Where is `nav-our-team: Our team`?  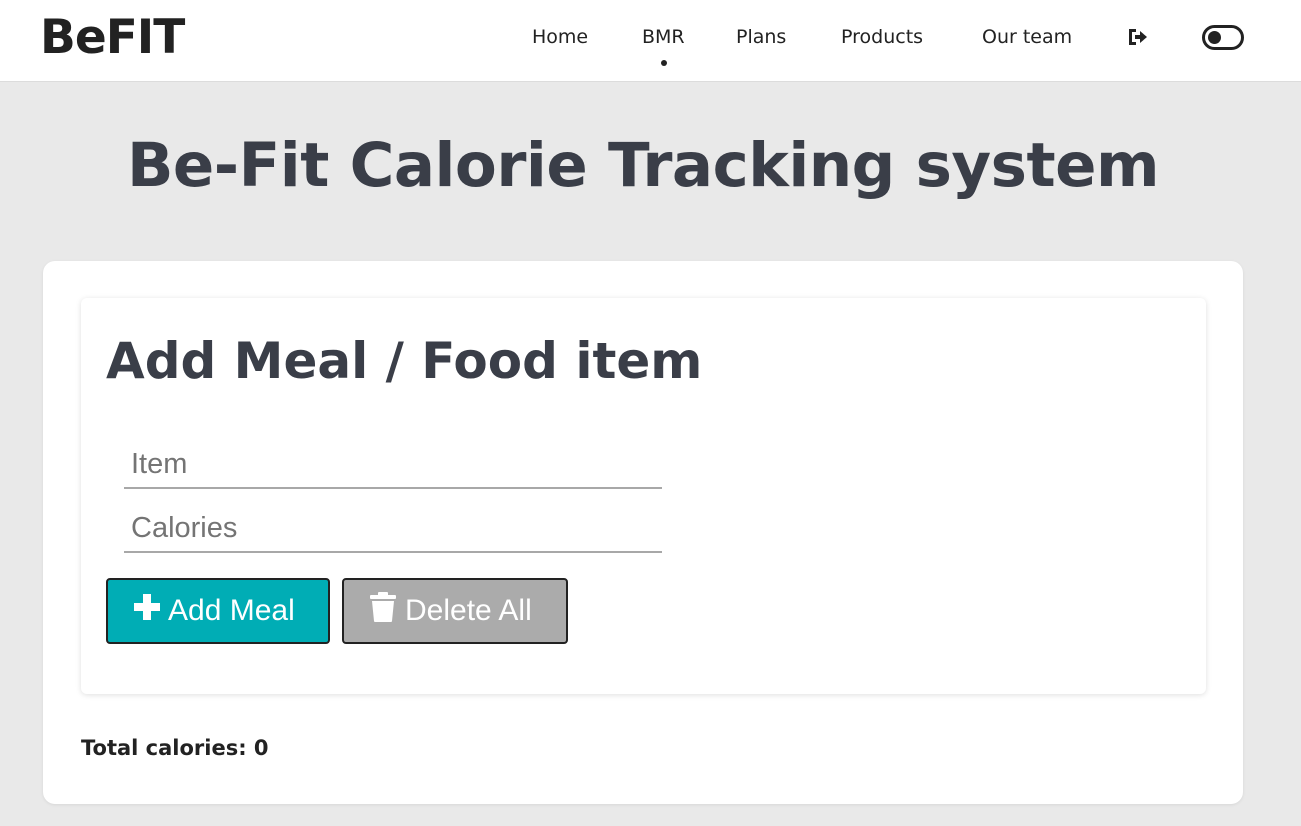
nav-our-team: Our team is located at coordinates (1027, 37).